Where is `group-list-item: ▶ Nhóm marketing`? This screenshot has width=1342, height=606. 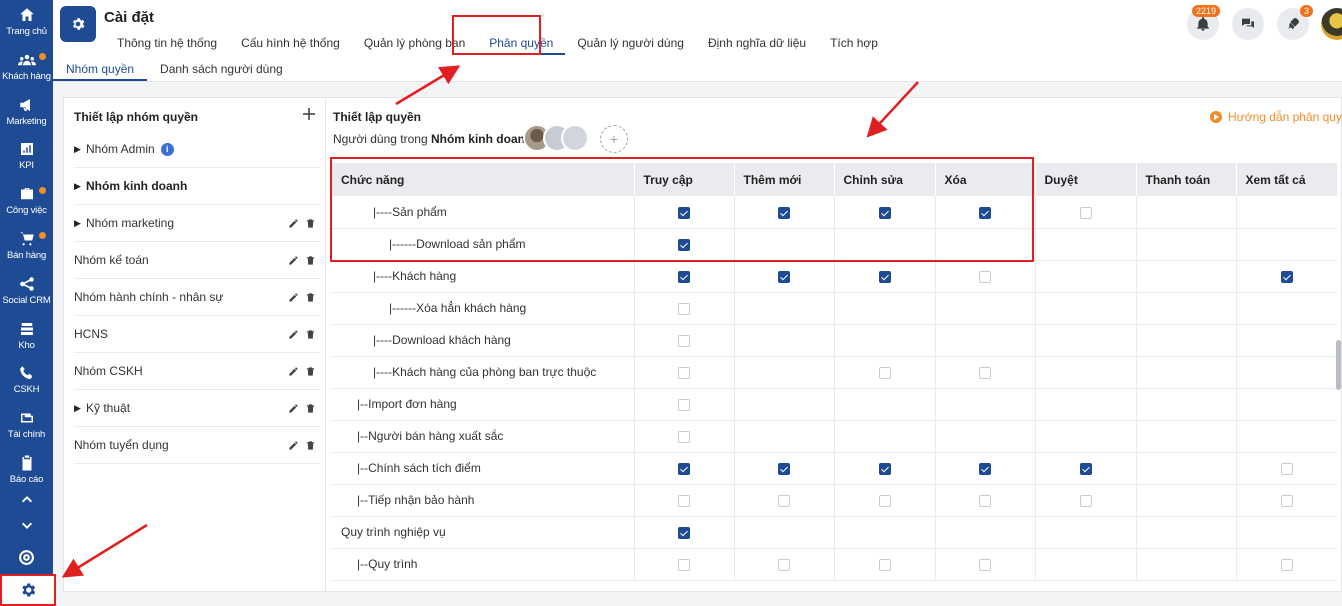
group-list-item: ▶ Nhóm marketing is located at coordinates (197, 223).